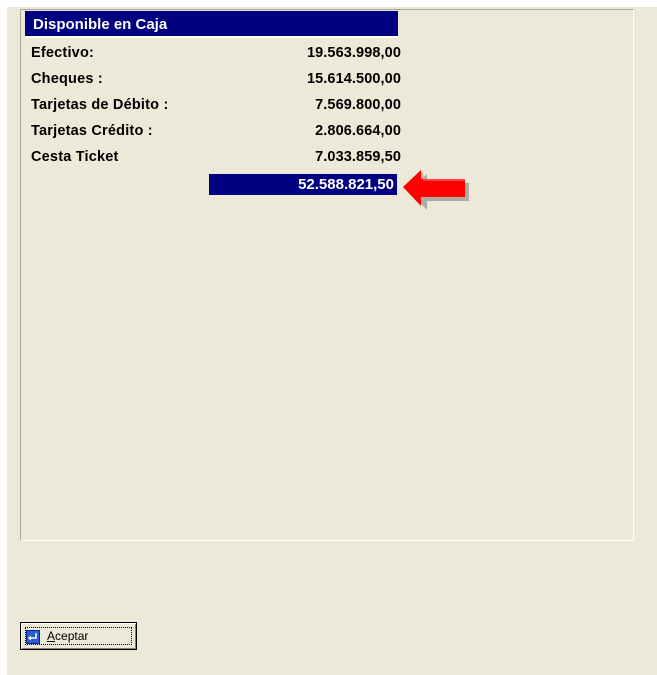 This screenshot has height=675, width=657. I want to click on list-item: Tarjetas Crédito : 2.806.664,00, so click(215, 131).